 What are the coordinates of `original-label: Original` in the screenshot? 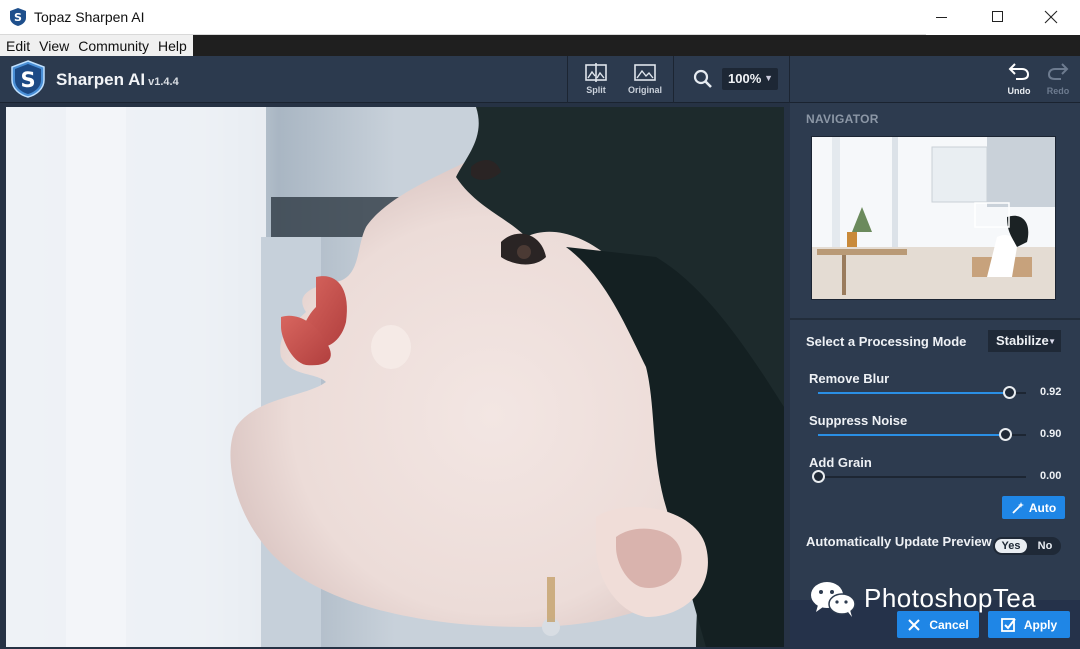 It's located at (644, 90).